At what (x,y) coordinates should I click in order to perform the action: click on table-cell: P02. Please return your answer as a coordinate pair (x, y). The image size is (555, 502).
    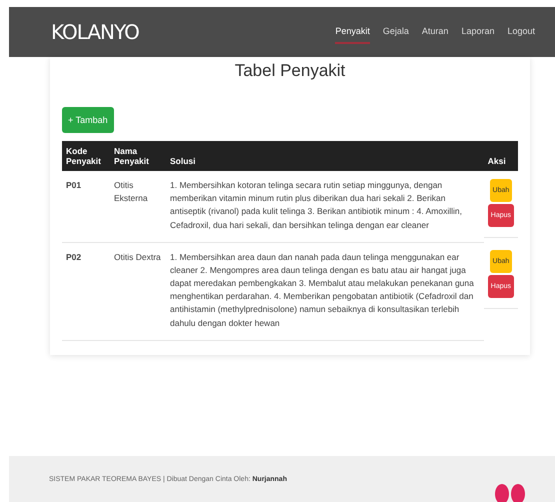
    Looking at the image, I should click on (74, 257).